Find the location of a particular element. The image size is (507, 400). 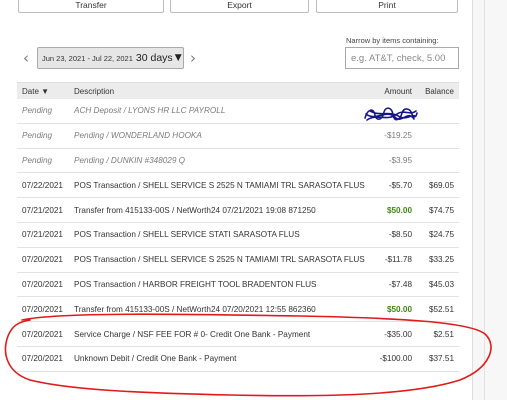

filter-input is located at coordinates (402, 58).